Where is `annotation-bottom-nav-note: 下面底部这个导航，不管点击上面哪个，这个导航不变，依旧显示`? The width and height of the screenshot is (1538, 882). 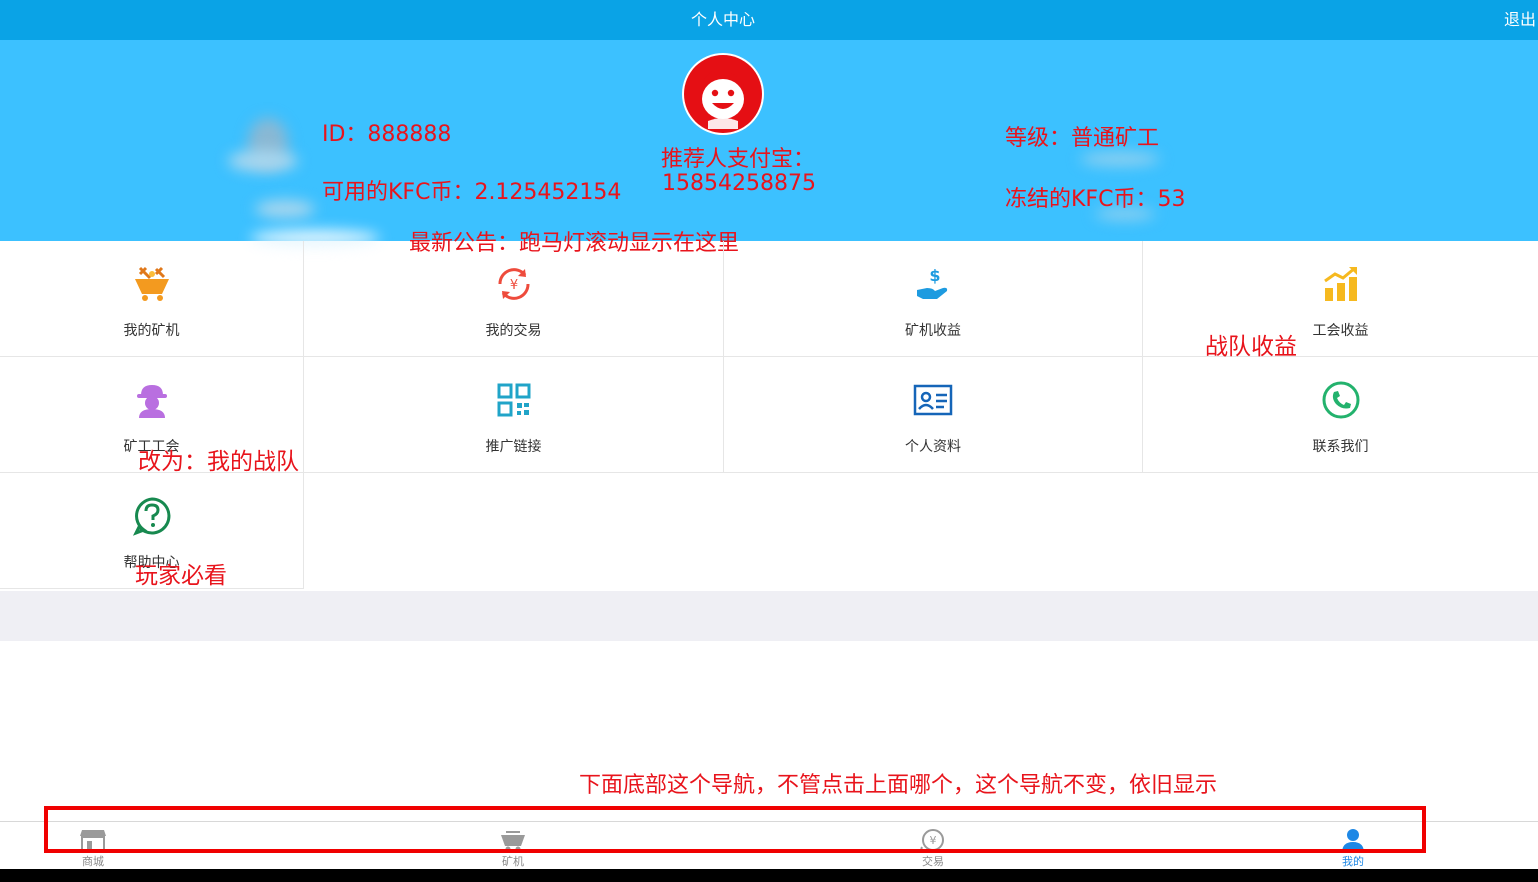 annotation-bottom-nav-note: 下面底部这个导航，不管点击上面哪个，这个导航不变，依旧显示 is located at coordinates (898, 785).